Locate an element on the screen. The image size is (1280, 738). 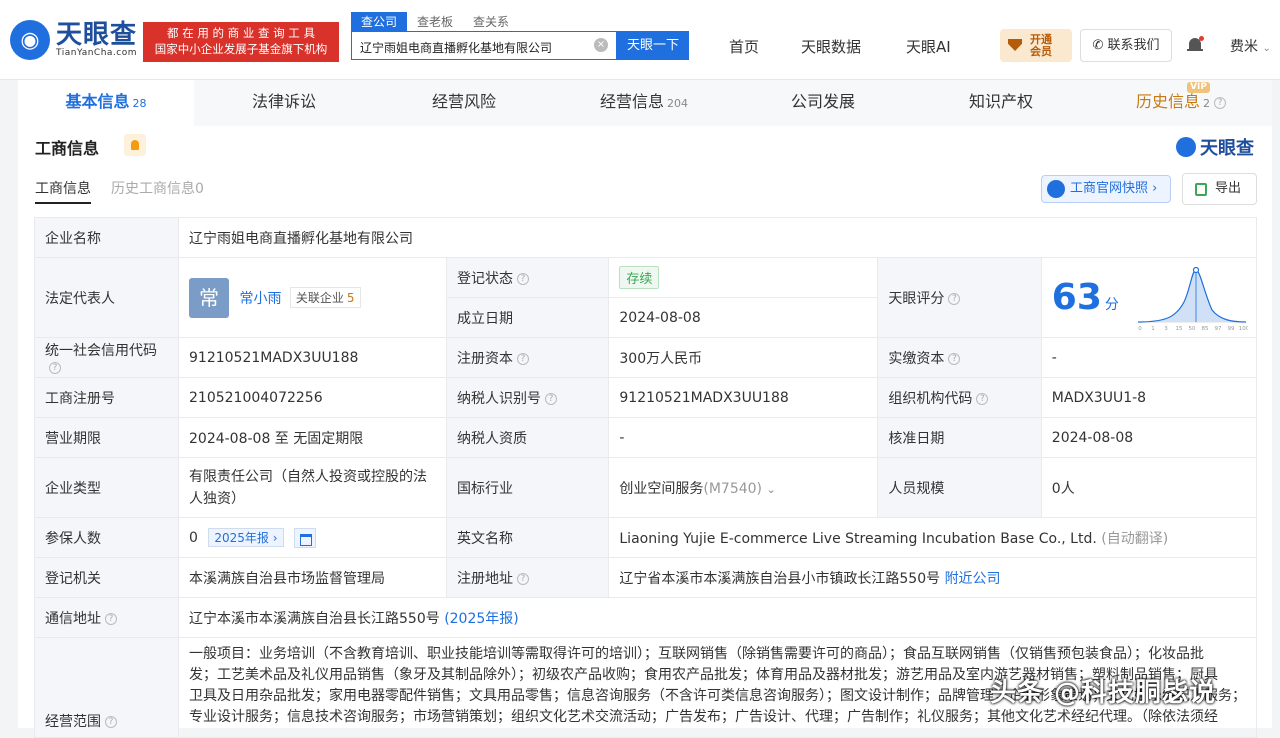
tab-count: 28 is located at coordinates (139, 103).